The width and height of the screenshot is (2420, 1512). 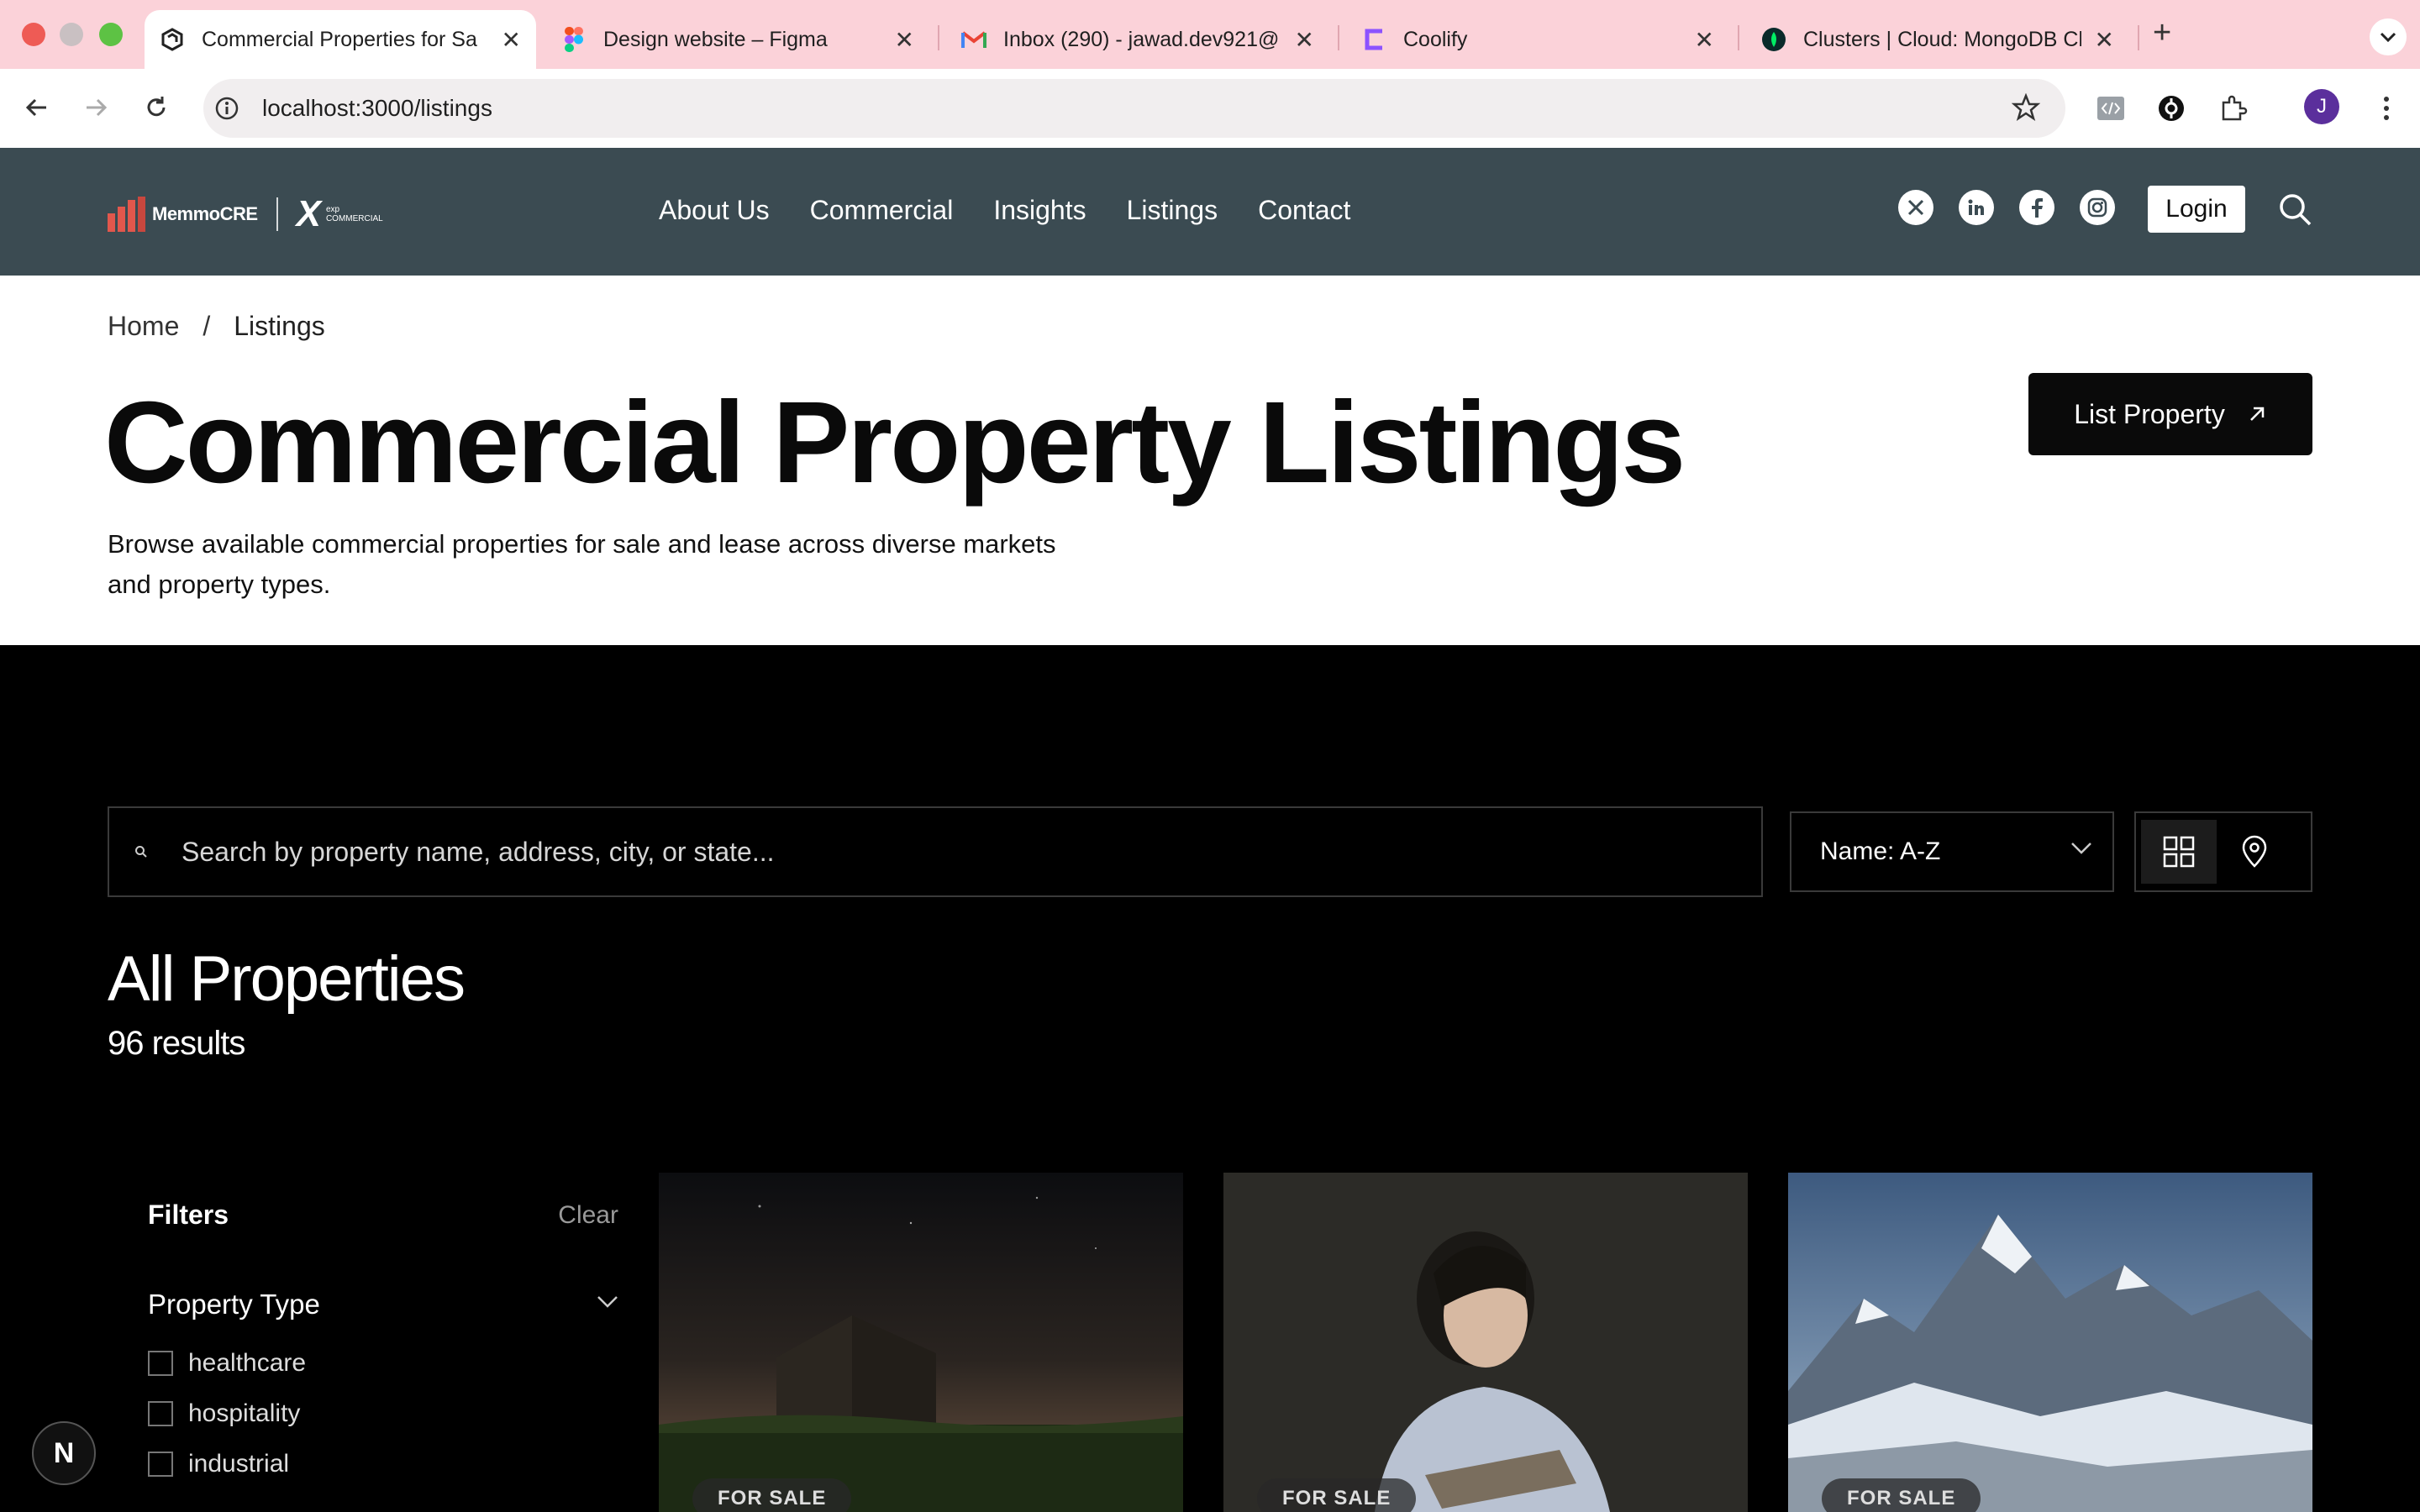 I want to click on search-field, so click(x=935, y=851).